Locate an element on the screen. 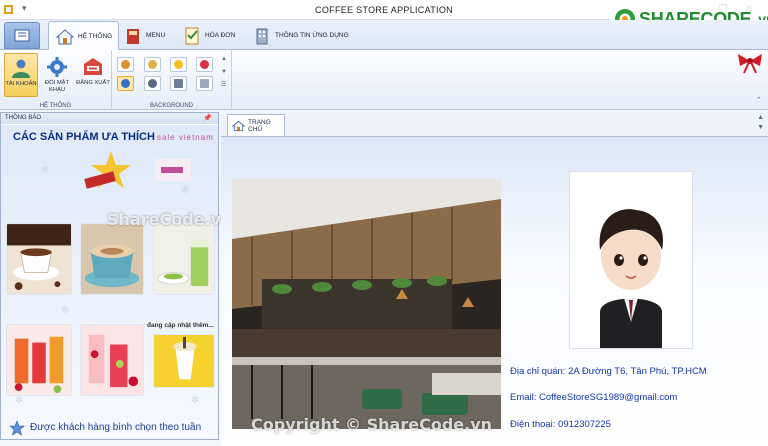  gallery-scroll-up-icon: ▲ is located at coordinates (224, 59).